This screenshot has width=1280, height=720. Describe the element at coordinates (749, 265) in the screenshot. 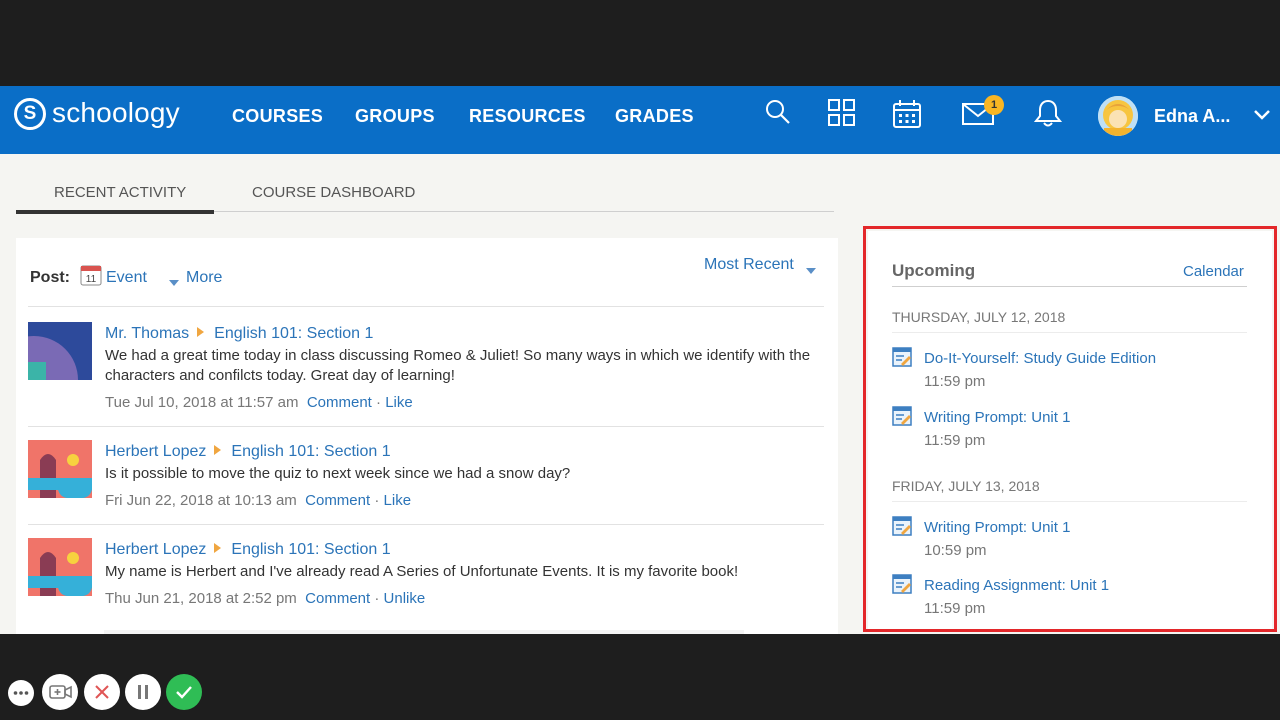

I see `sort-dropdown: Most Recent` at that location.